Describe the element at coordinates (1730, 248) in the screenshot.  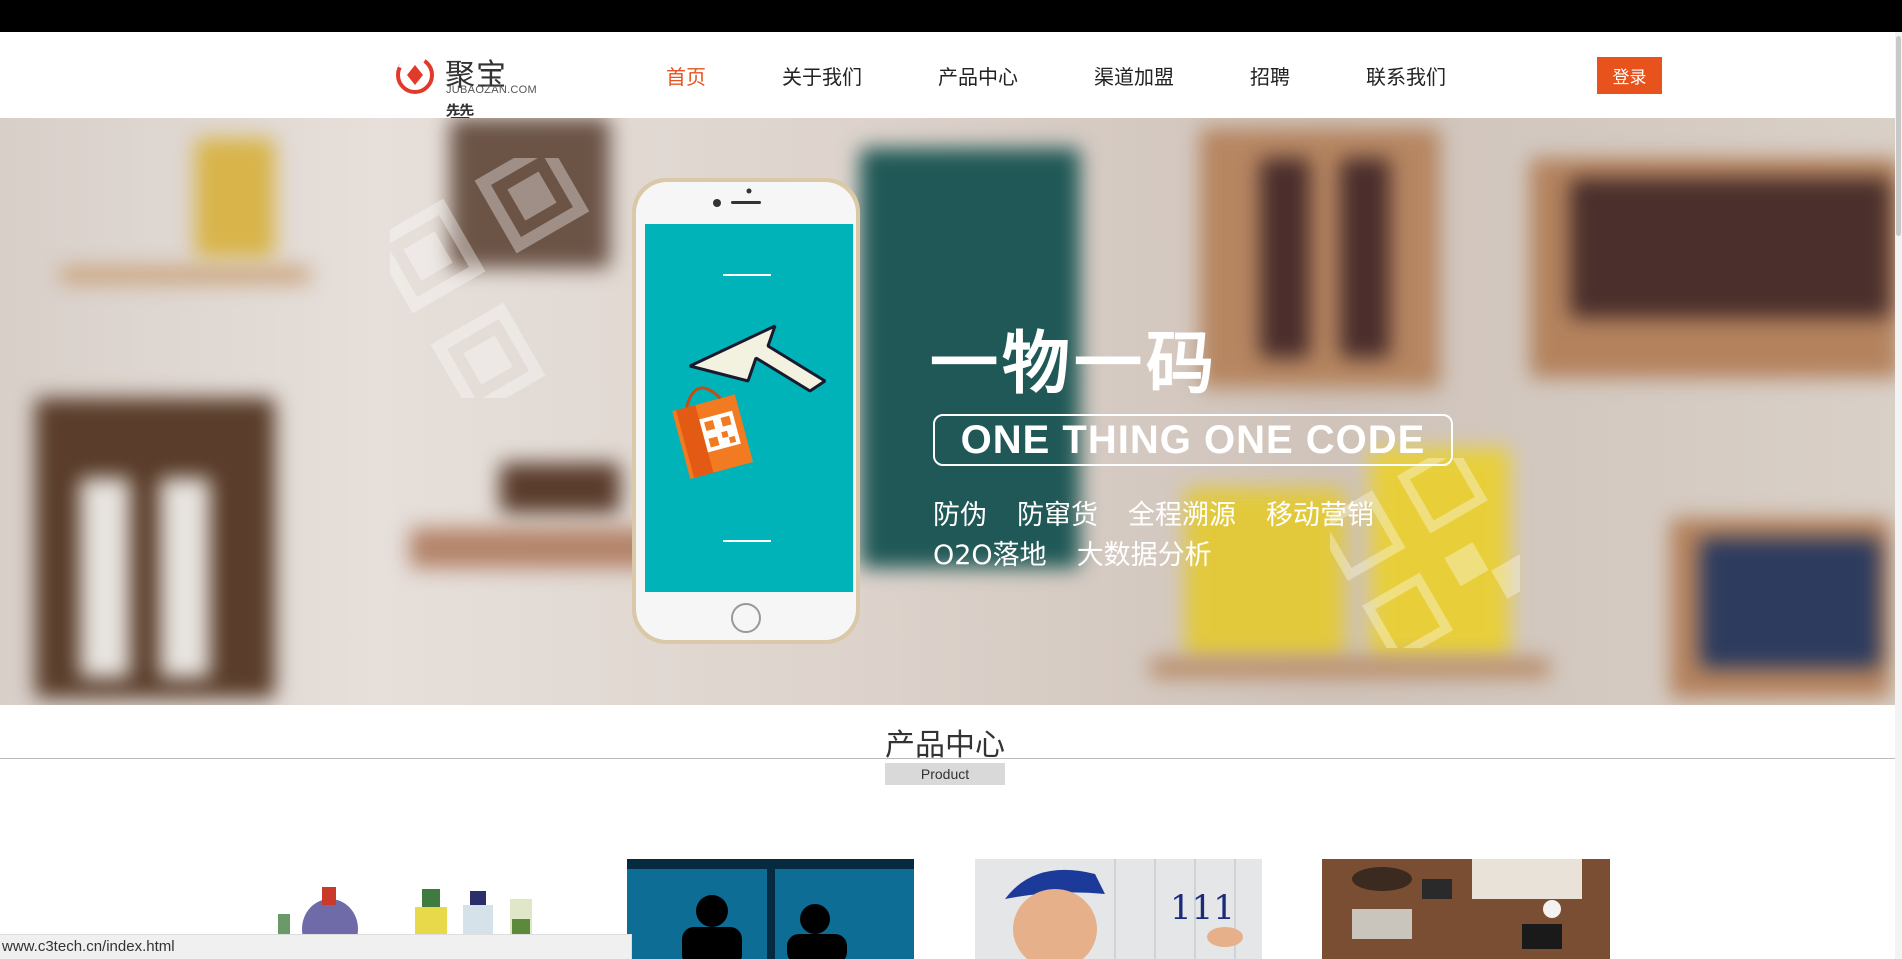
I see `bg-shelf-right-top-inner` at that location.